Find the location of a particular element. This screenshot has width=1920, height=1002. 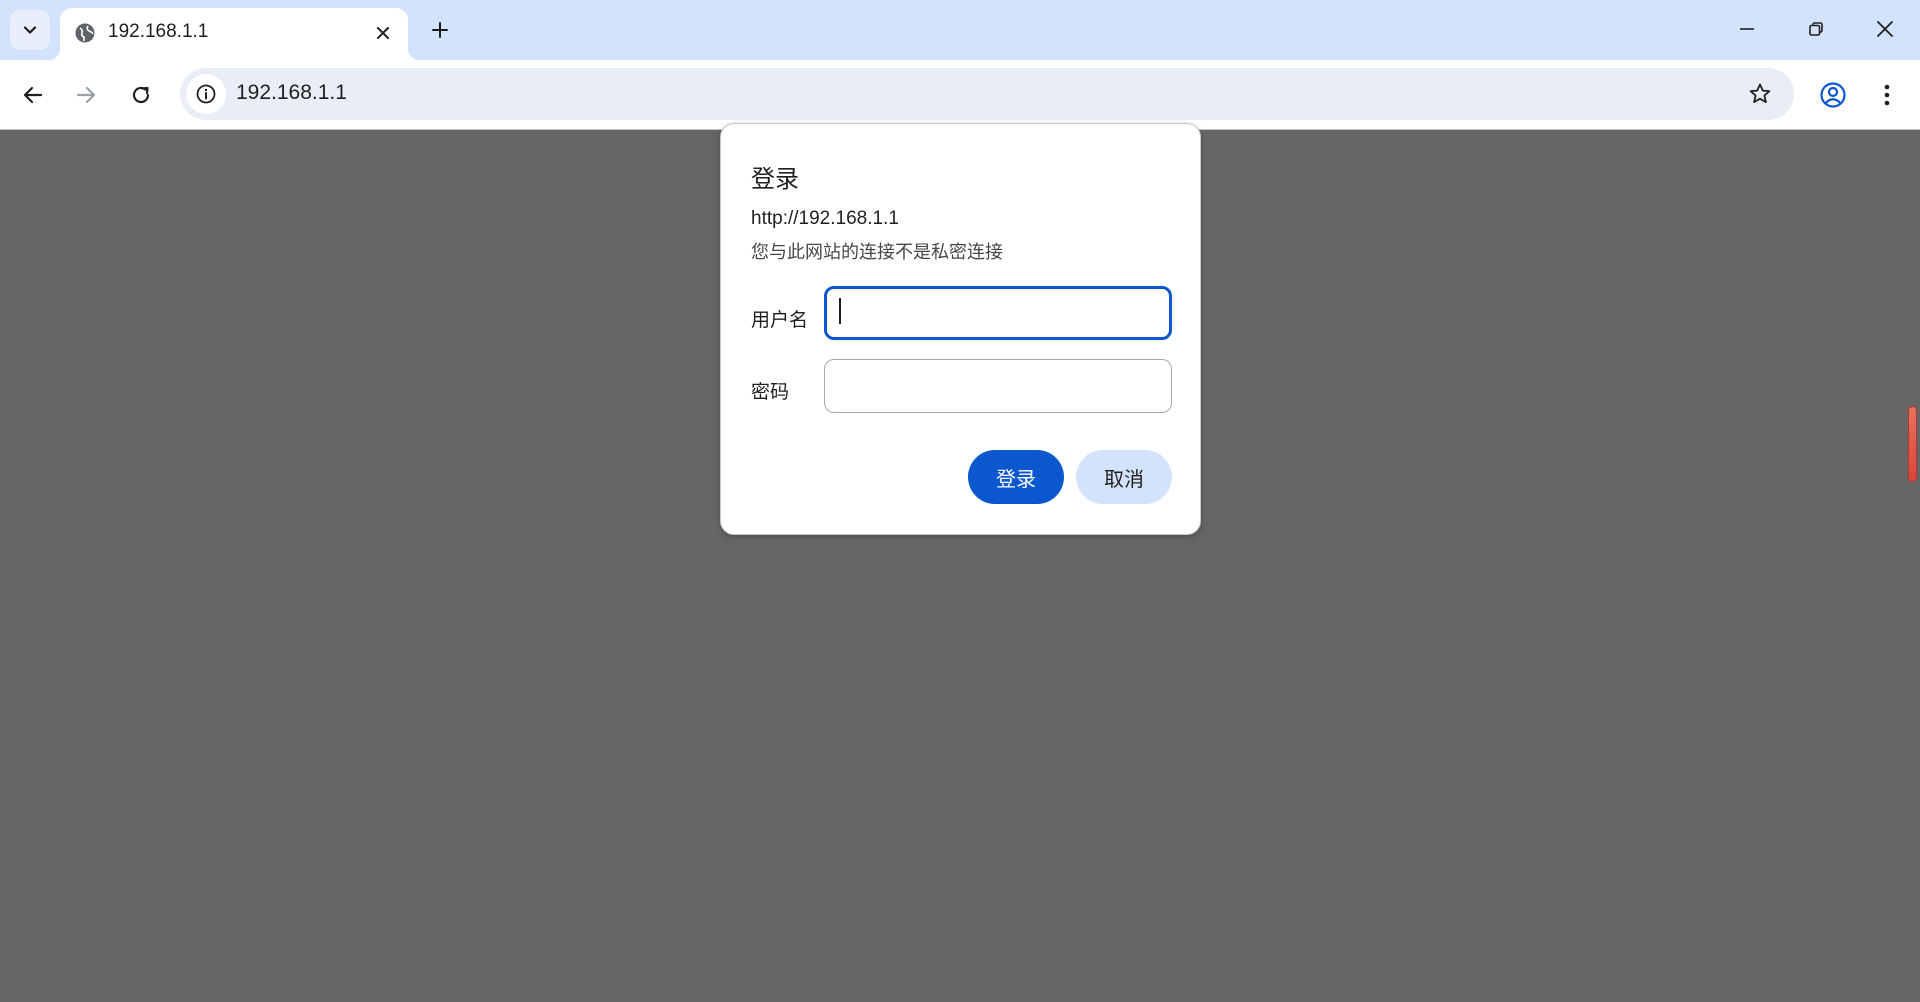

bookmark-button is located at coordinates (1760, 94).